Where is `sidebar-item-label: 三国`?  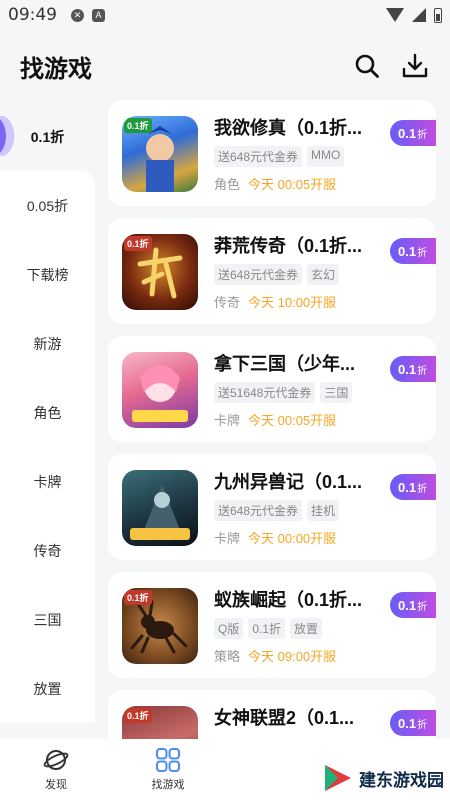 sidebar-item-label: 三国 is located at coordinates (47, 619).